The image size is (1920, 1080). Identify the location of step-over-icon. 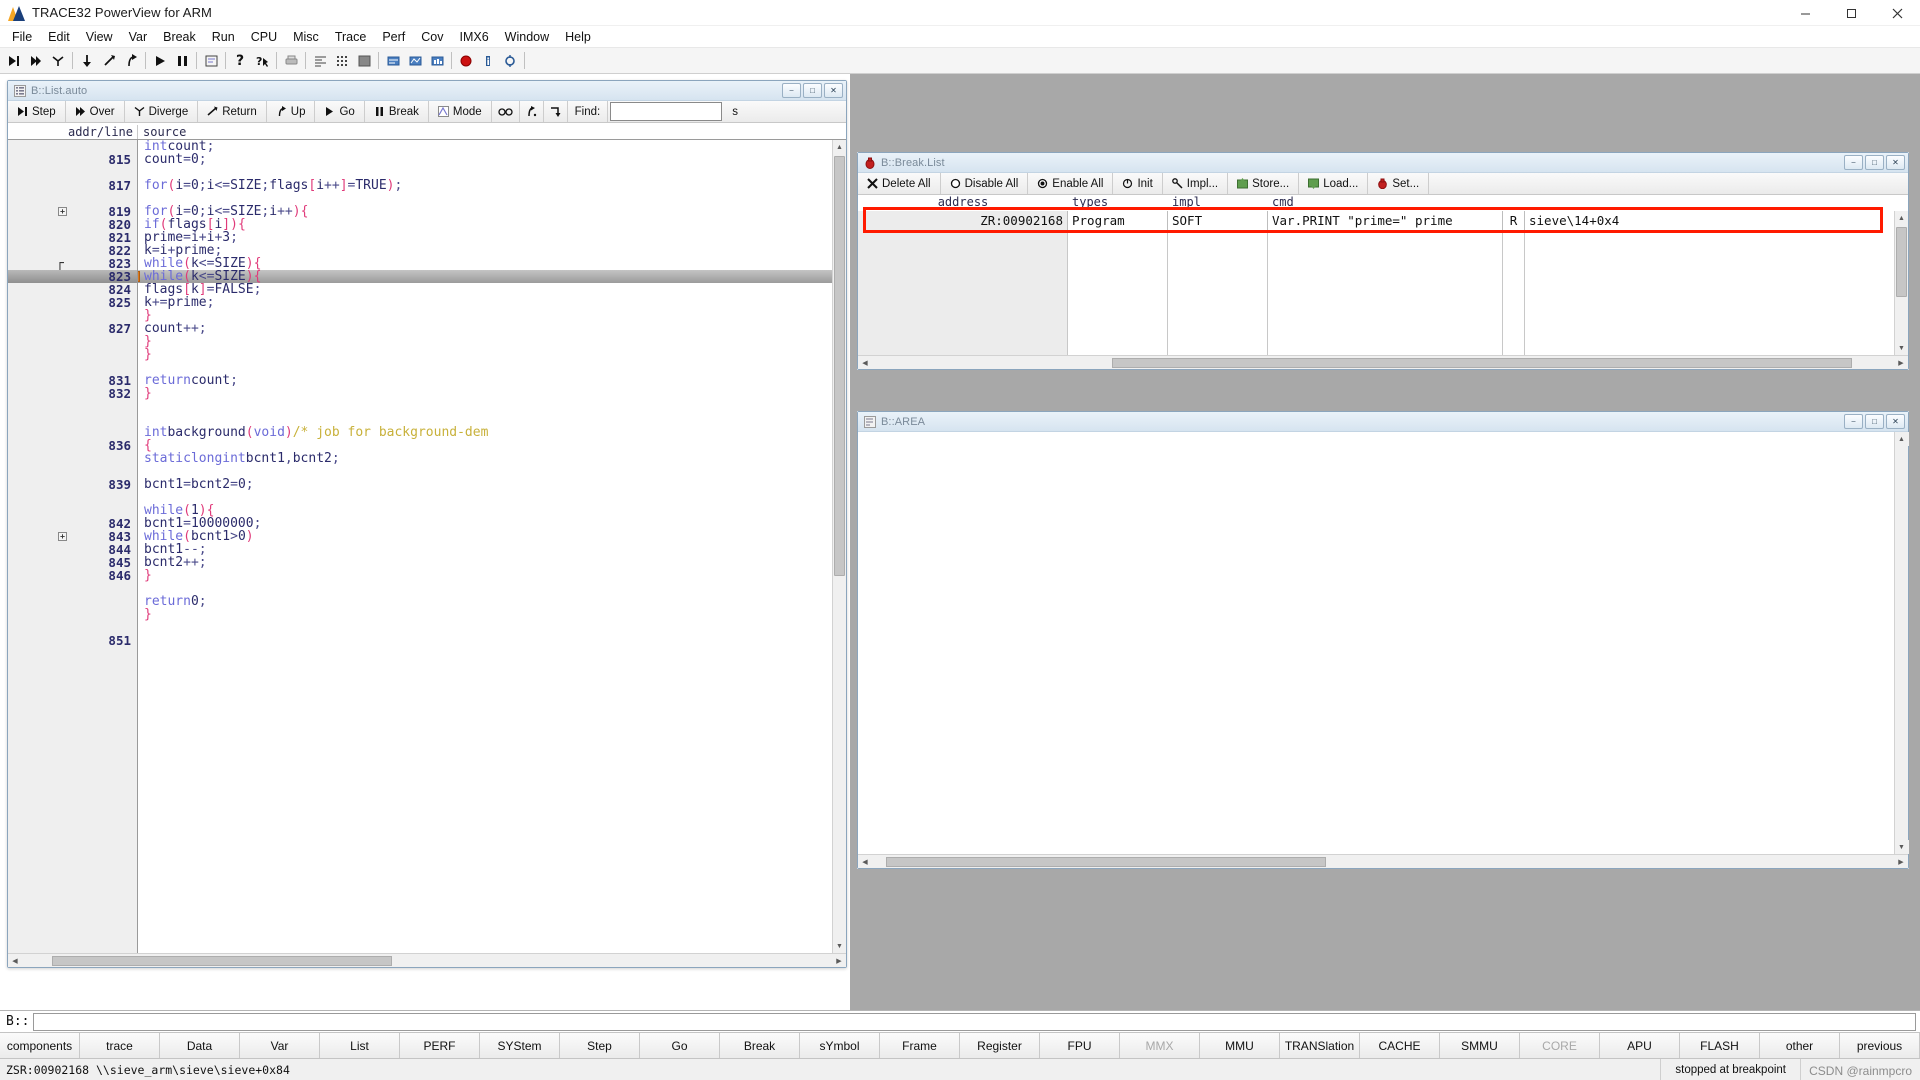
(36, 61).